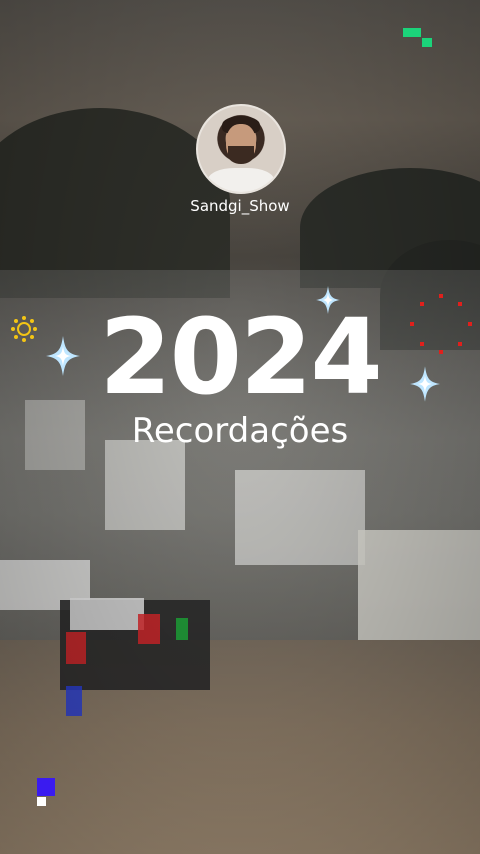  I want to click on avatar-shirt, so click(241, 180).